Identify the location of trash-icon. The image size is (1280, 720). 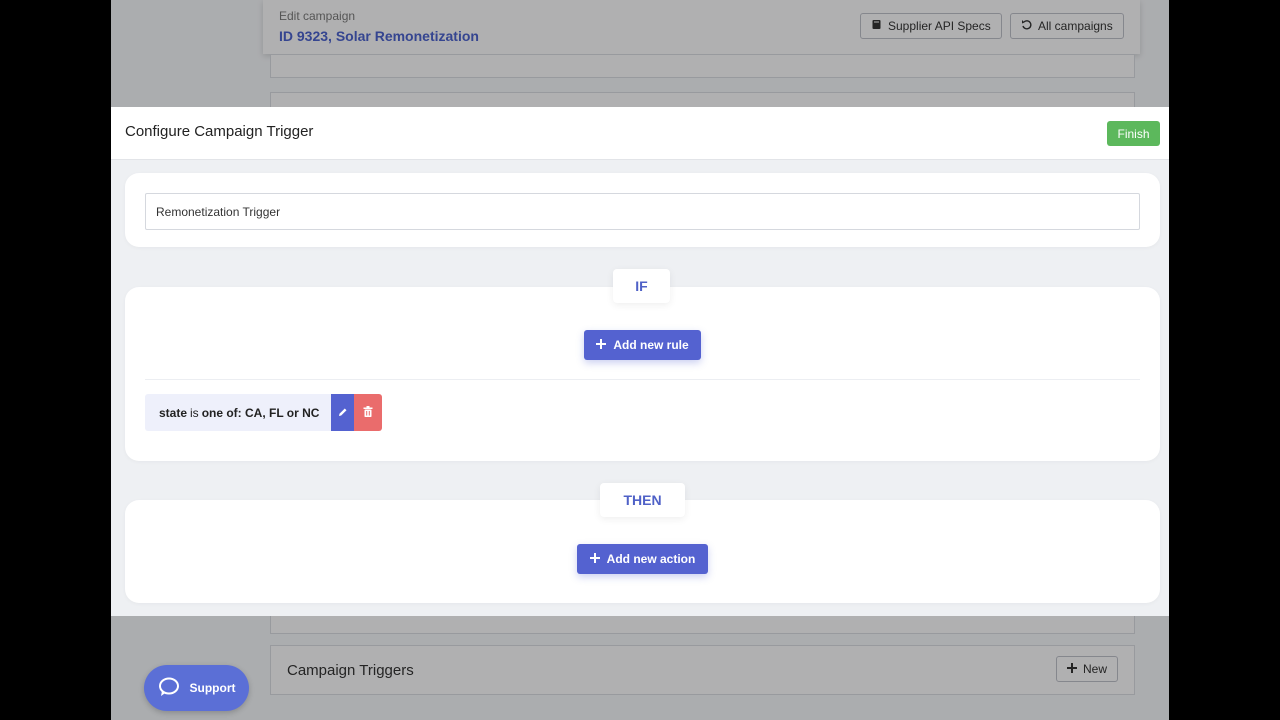
(368, 413).